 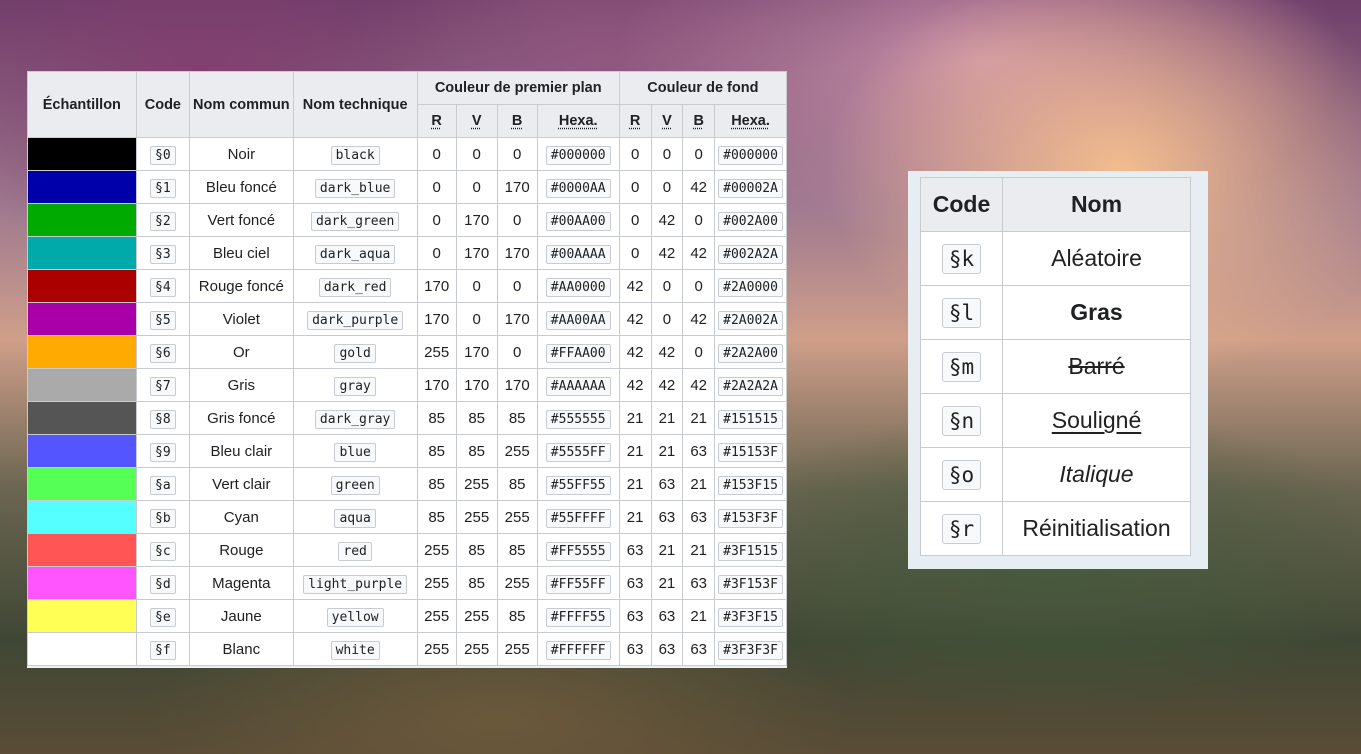 I want to click on code-value: §2, so click(x=163, y=221).